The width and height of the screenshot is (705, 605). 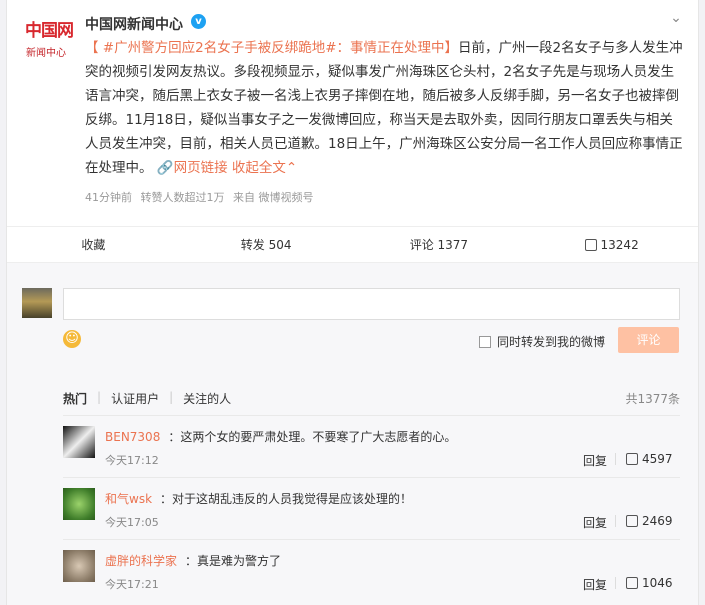 What do you see at coordinates (132, 584) in the screenshot?
I see `comment-time: 今天17:21` at bounding box center [132, 584].